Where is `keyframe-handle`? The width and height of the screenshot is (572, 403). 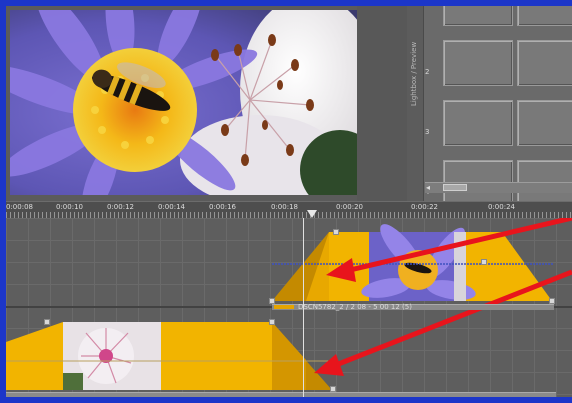
keyframe-handle is located at coordinates (484, 262).